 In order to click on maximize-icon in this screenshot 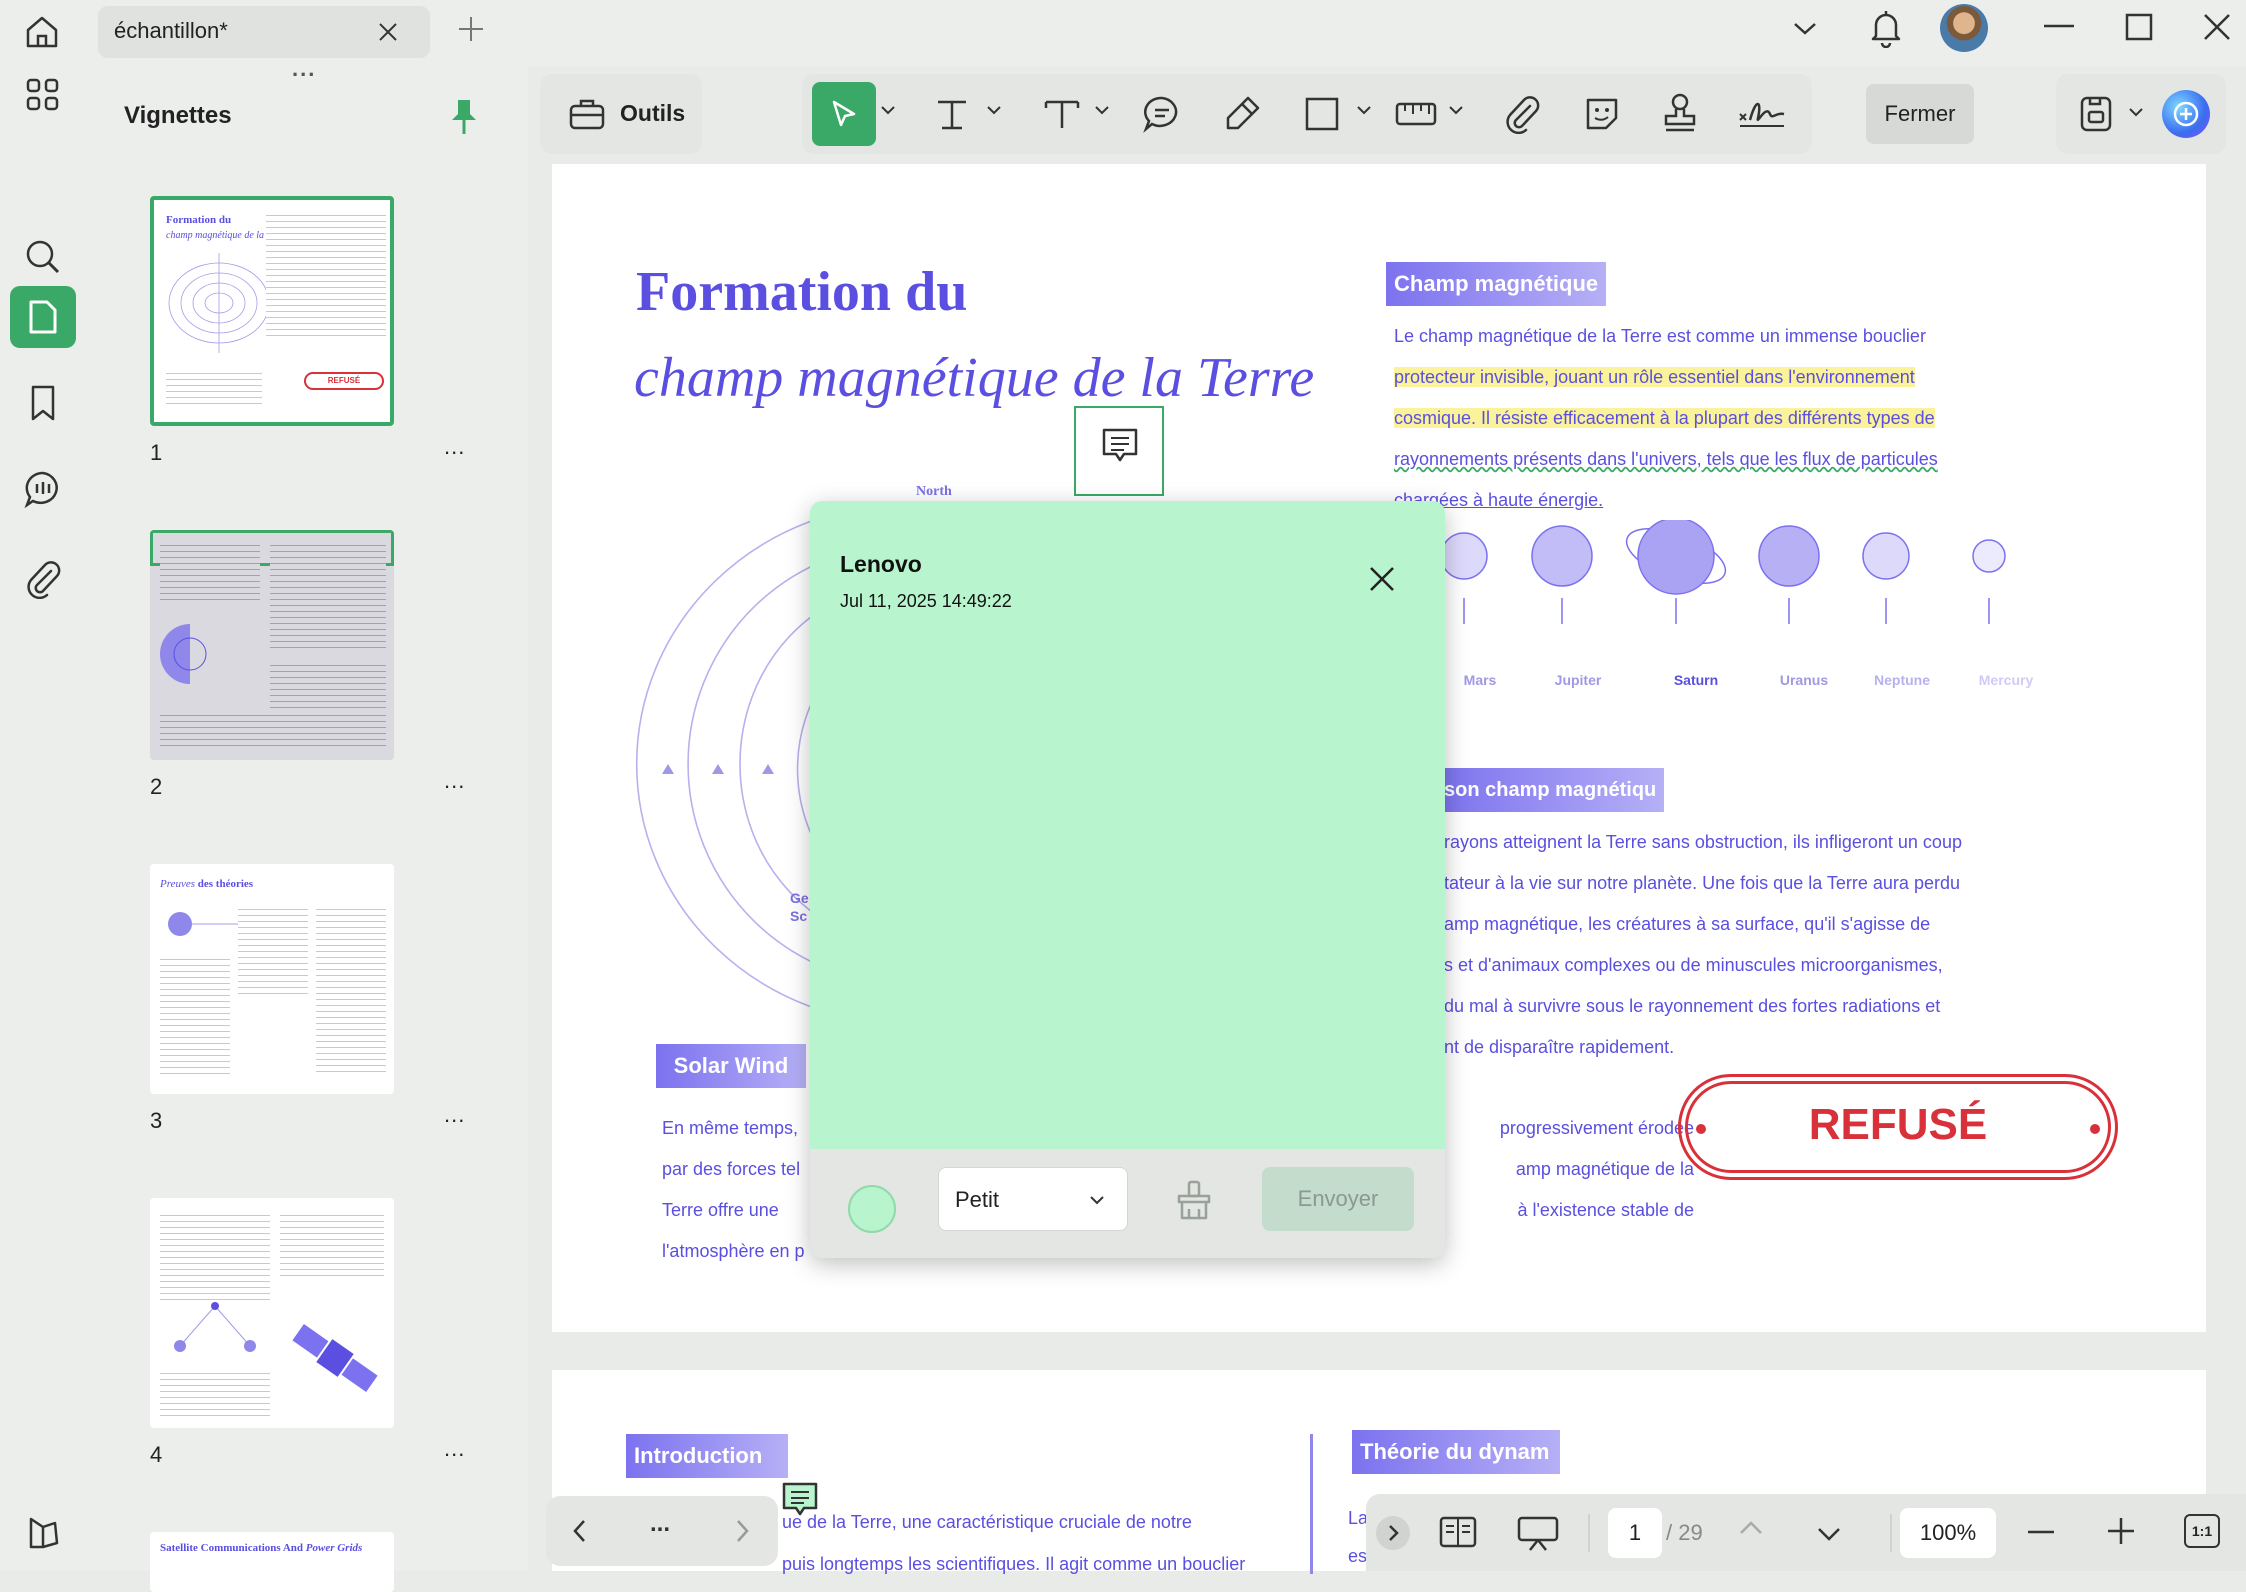, I will do `click(2139, 27)`.